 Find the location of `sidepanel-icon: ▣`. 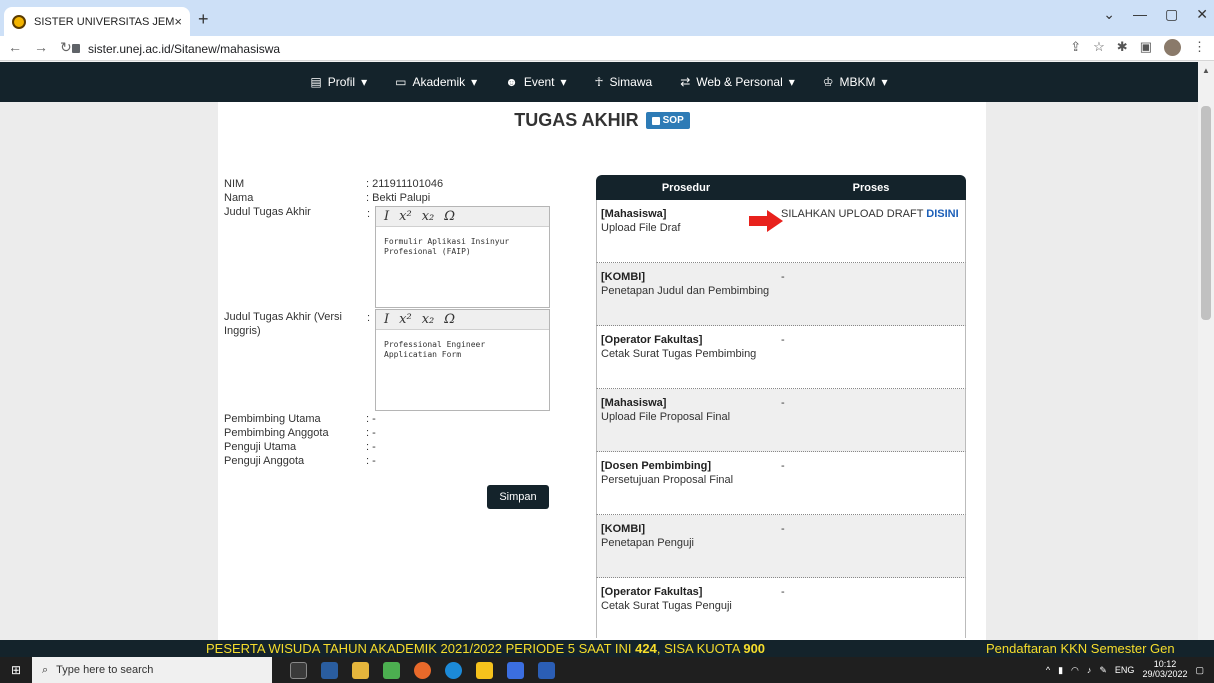

sidepanel-icon: ▣ is located at coordinates (1146, 47).